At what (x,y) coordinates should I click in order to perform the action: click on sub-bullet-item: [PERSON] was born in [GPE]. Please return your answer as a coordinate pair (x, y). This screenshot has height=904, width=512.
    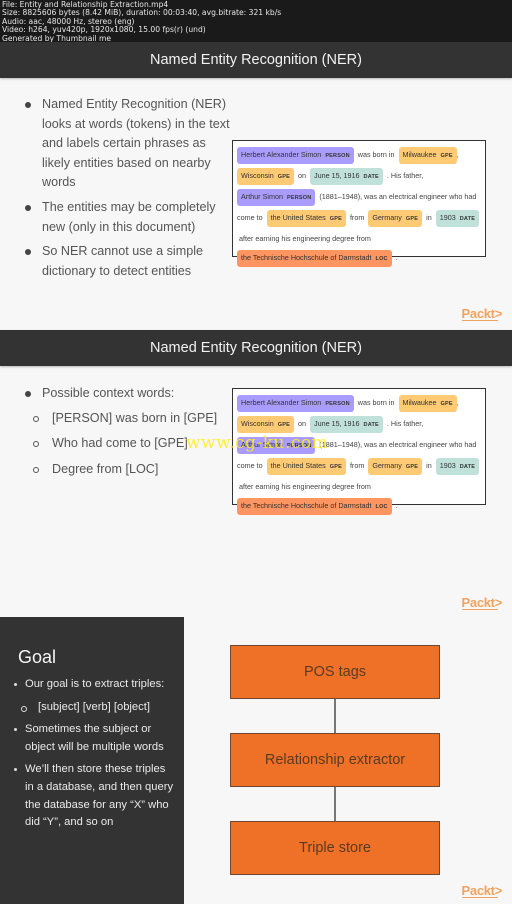
    Looking at the image, I should click on (127, 419).